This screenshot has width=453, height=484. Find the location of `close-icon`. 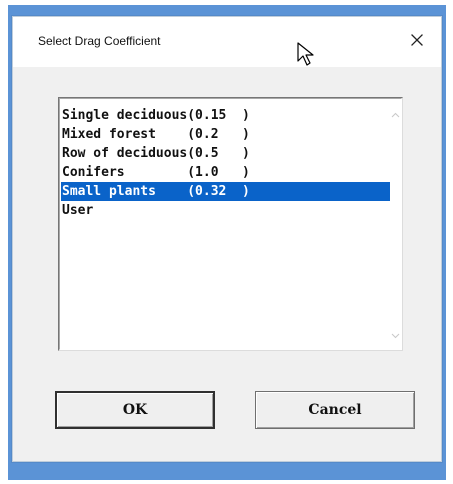

close-icon is located at coordinates (417, 40).